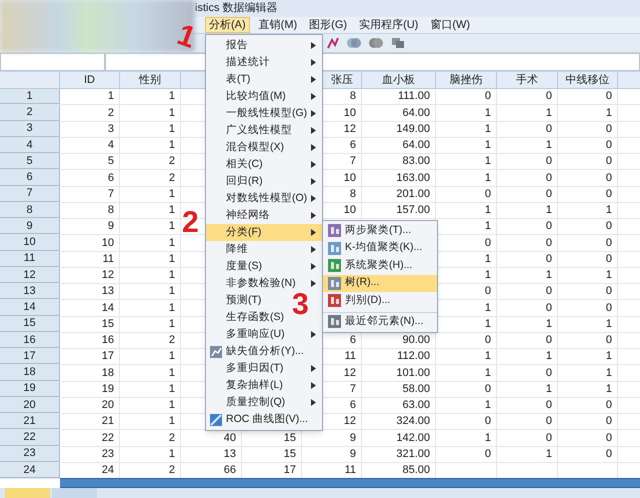 Image resolution: width=640 pixels, height=498 pixels. I want to click on row-number: 21, so click(30, 422).